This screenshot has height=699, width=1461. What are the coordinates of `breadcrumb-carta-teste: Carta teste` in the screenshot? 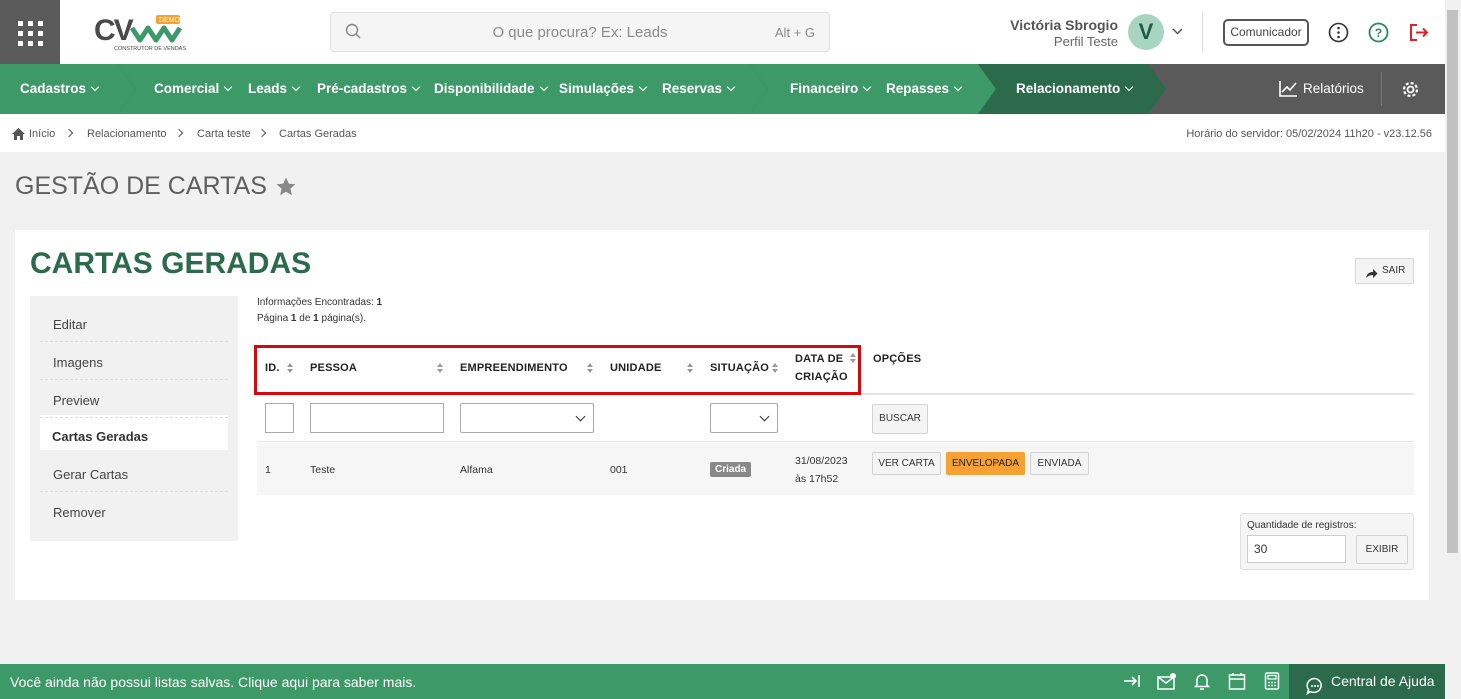 It's located at (224, 134).